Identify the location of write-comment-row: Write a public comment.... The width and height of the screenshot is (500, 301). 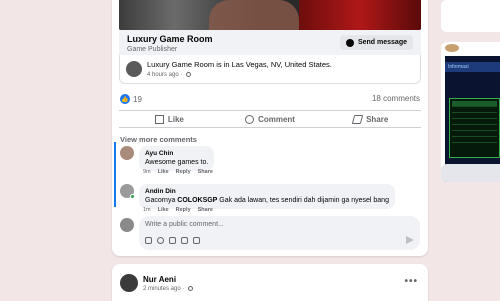
(270, 234).